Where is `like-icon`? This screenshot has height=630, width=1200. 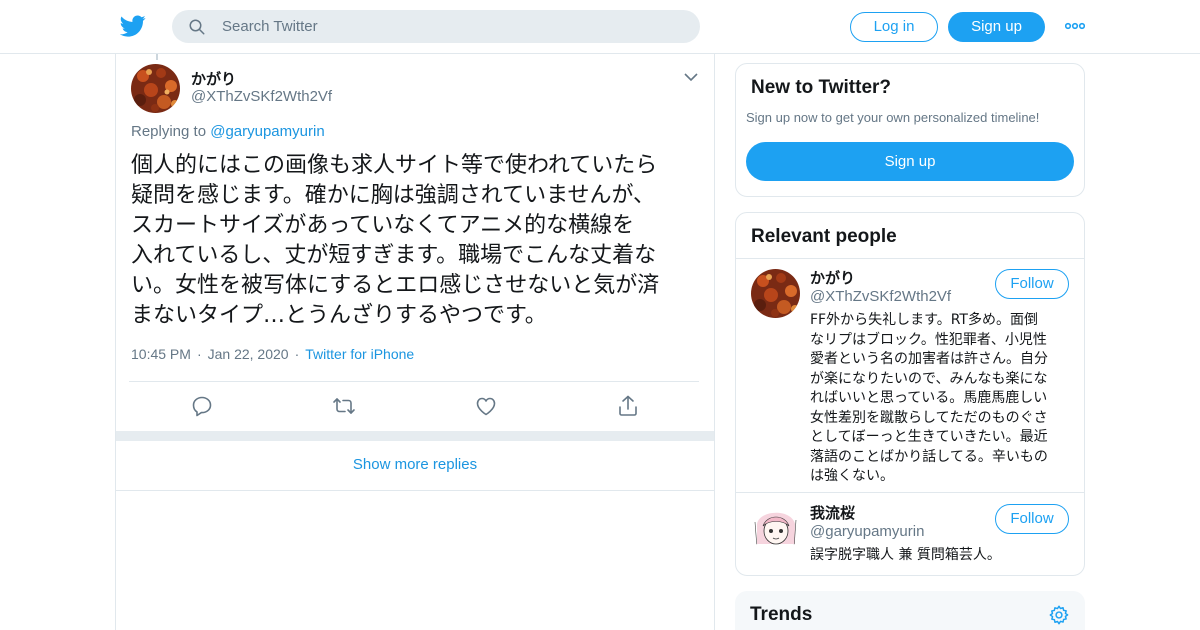
like-icon is located at coordinates (486, 406).